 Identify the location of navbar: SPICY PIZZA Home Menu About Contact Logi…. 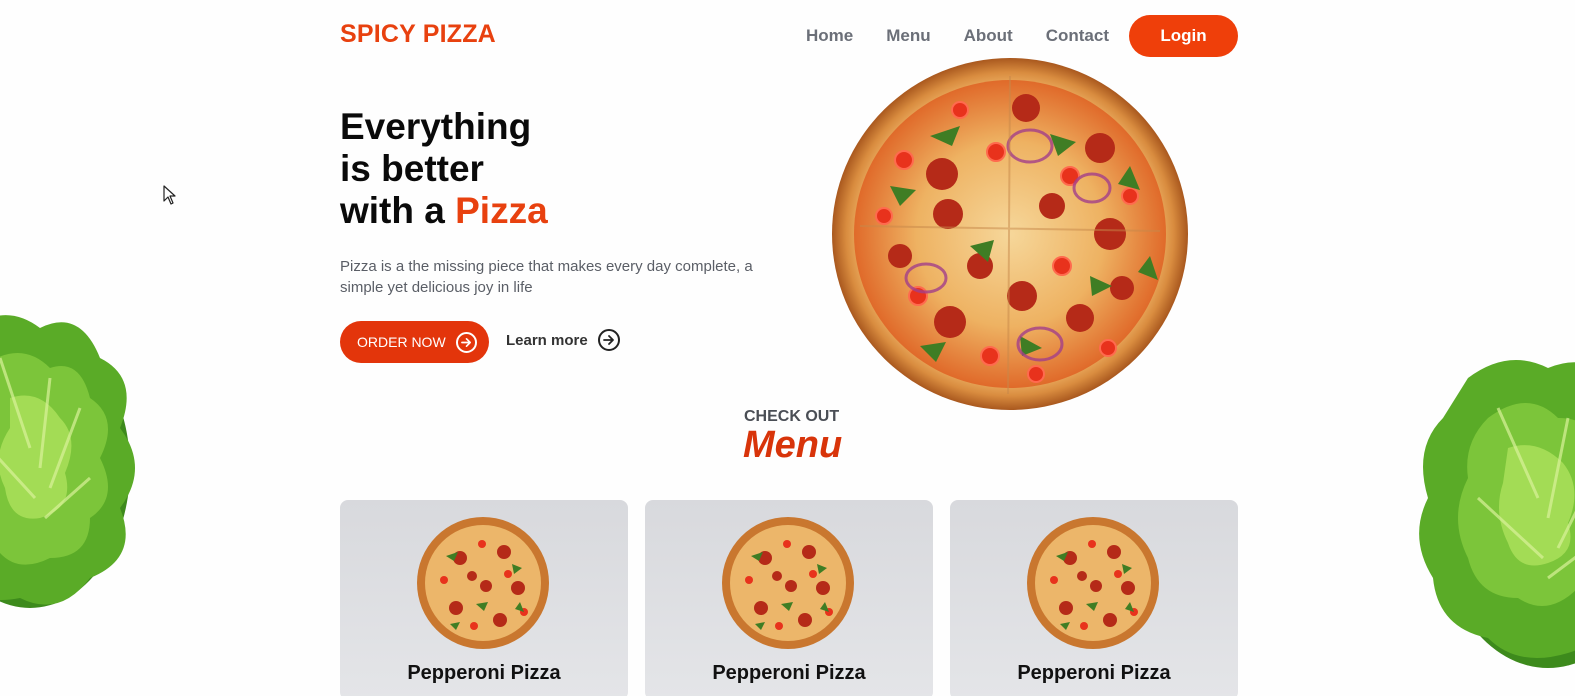
(787, 36).